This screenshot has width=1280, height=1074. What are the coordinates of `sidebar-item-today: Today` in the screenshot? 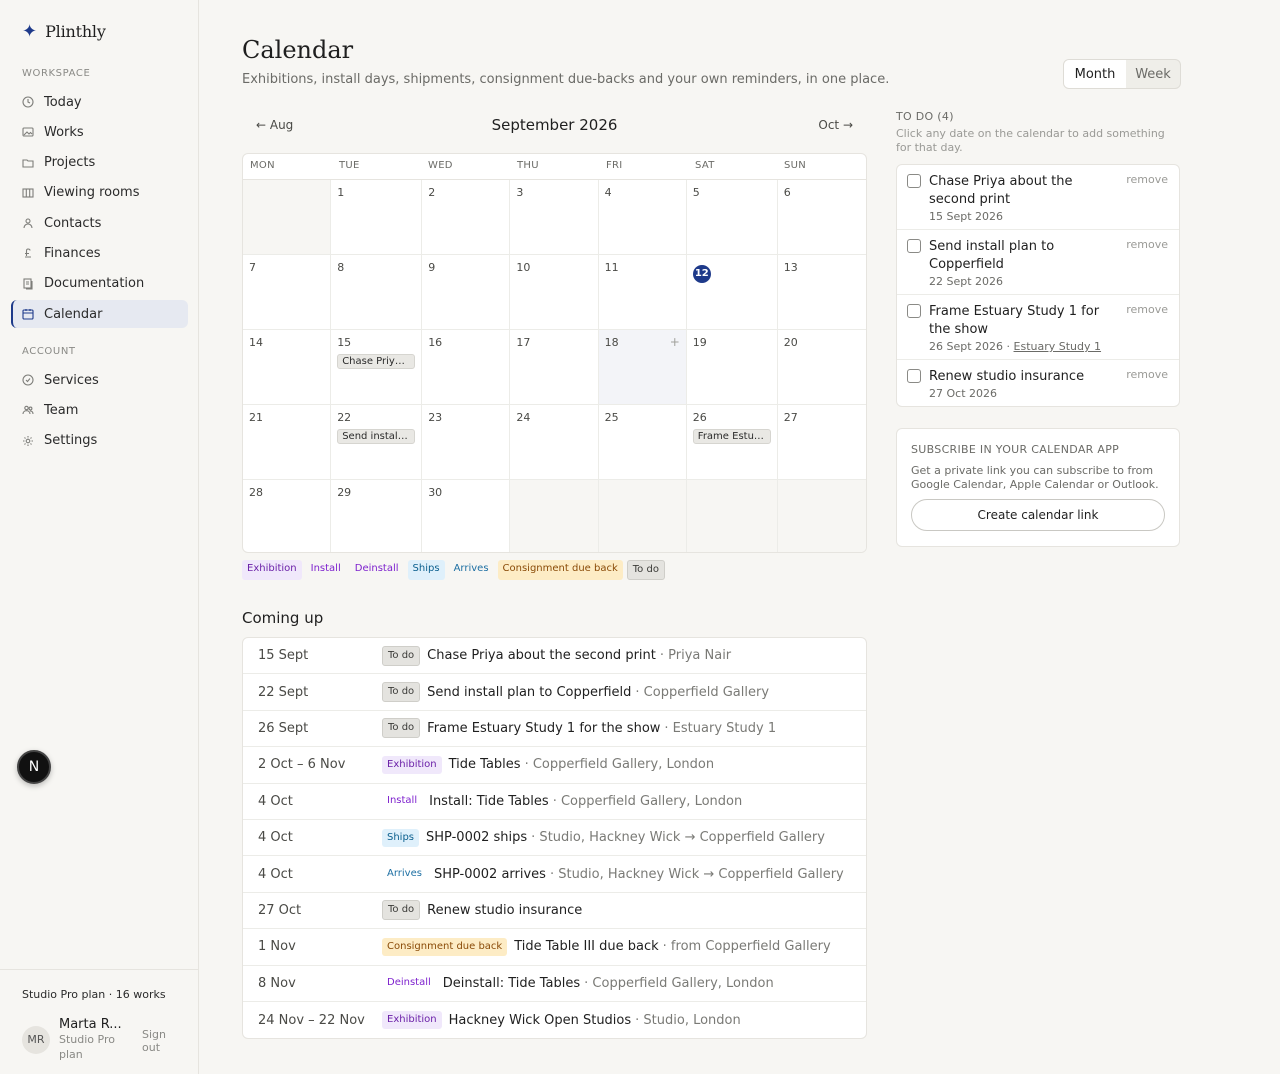 It's located at (99, 102).